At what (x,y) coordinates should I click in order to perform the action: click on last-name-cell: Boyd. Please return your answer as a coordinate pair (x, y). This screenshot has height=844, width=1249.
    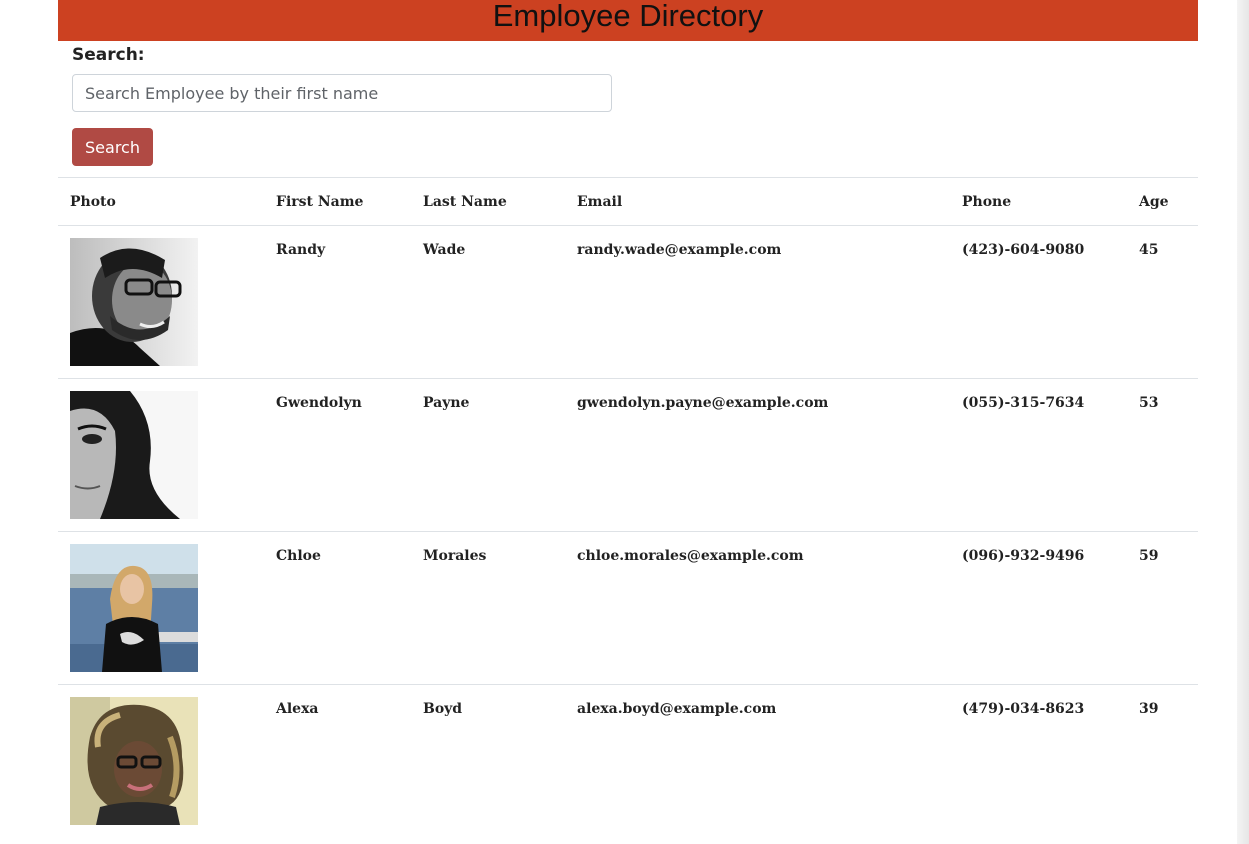
    Looking at the image, I should click on (488, 761).